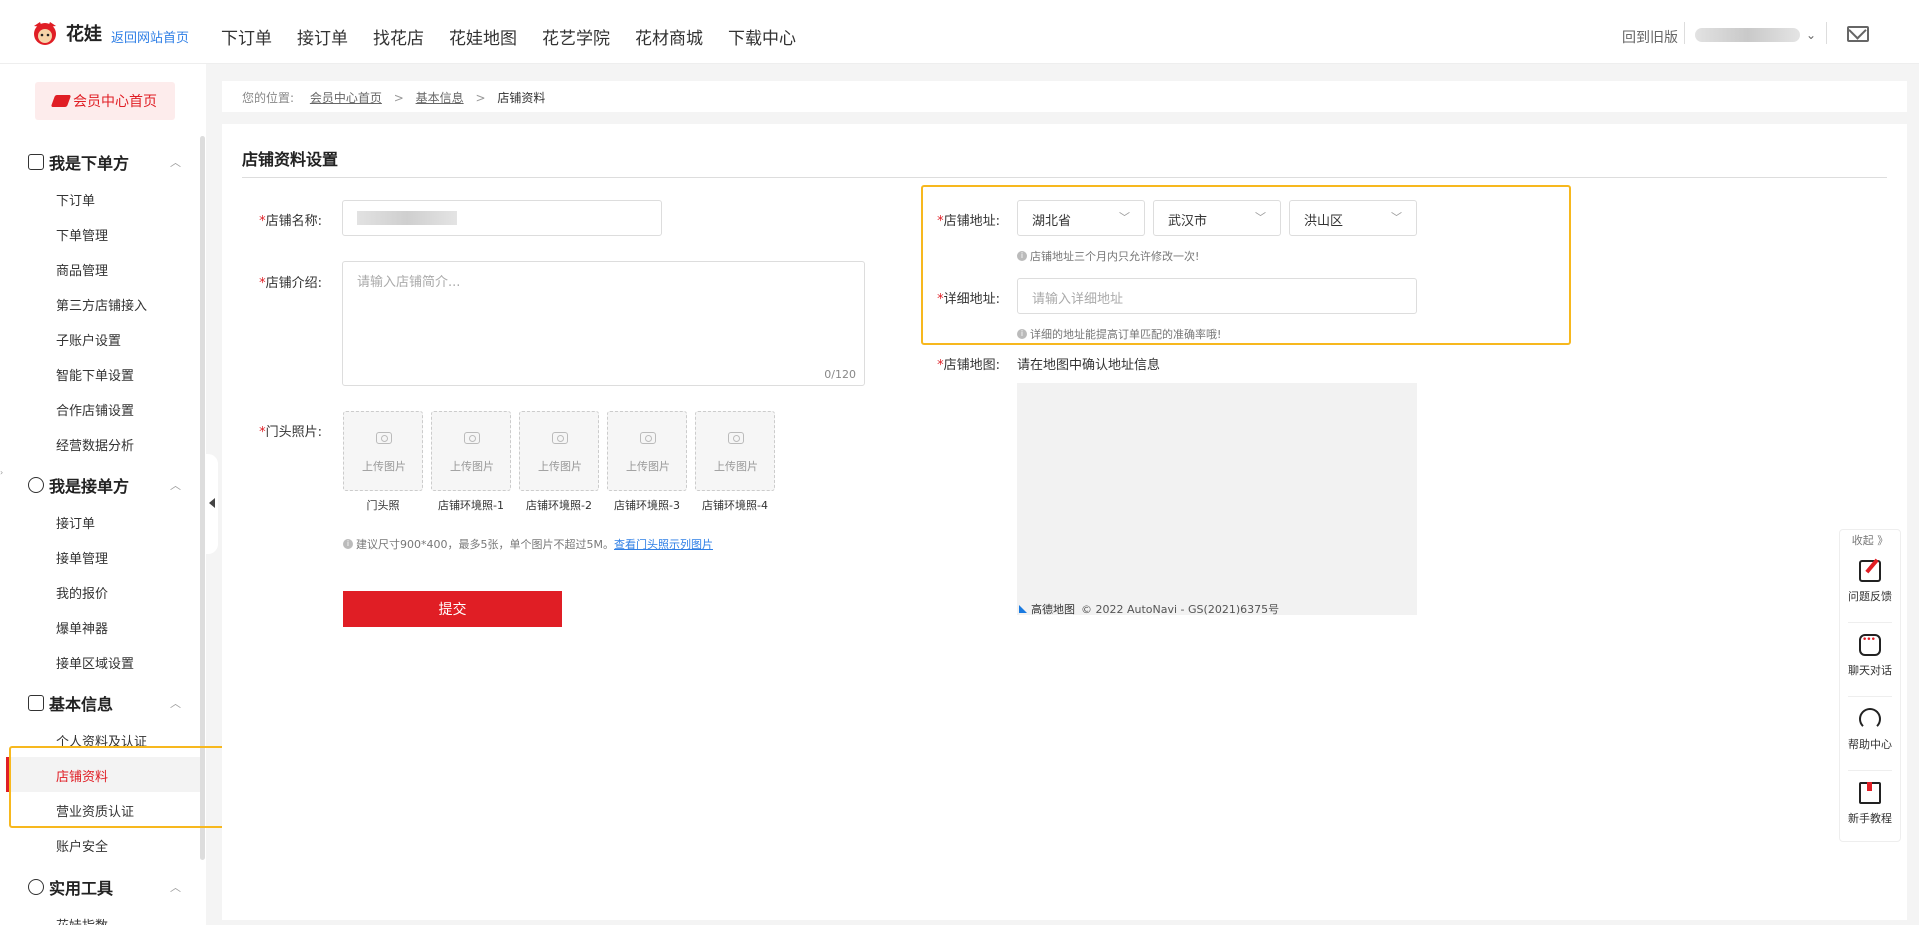 The image size is (1919, 925). What do you see at coordinates (82, 845) in the screenshot?
I see `sidebar-item-security: 账户安全` at bounding box center [82, 845].